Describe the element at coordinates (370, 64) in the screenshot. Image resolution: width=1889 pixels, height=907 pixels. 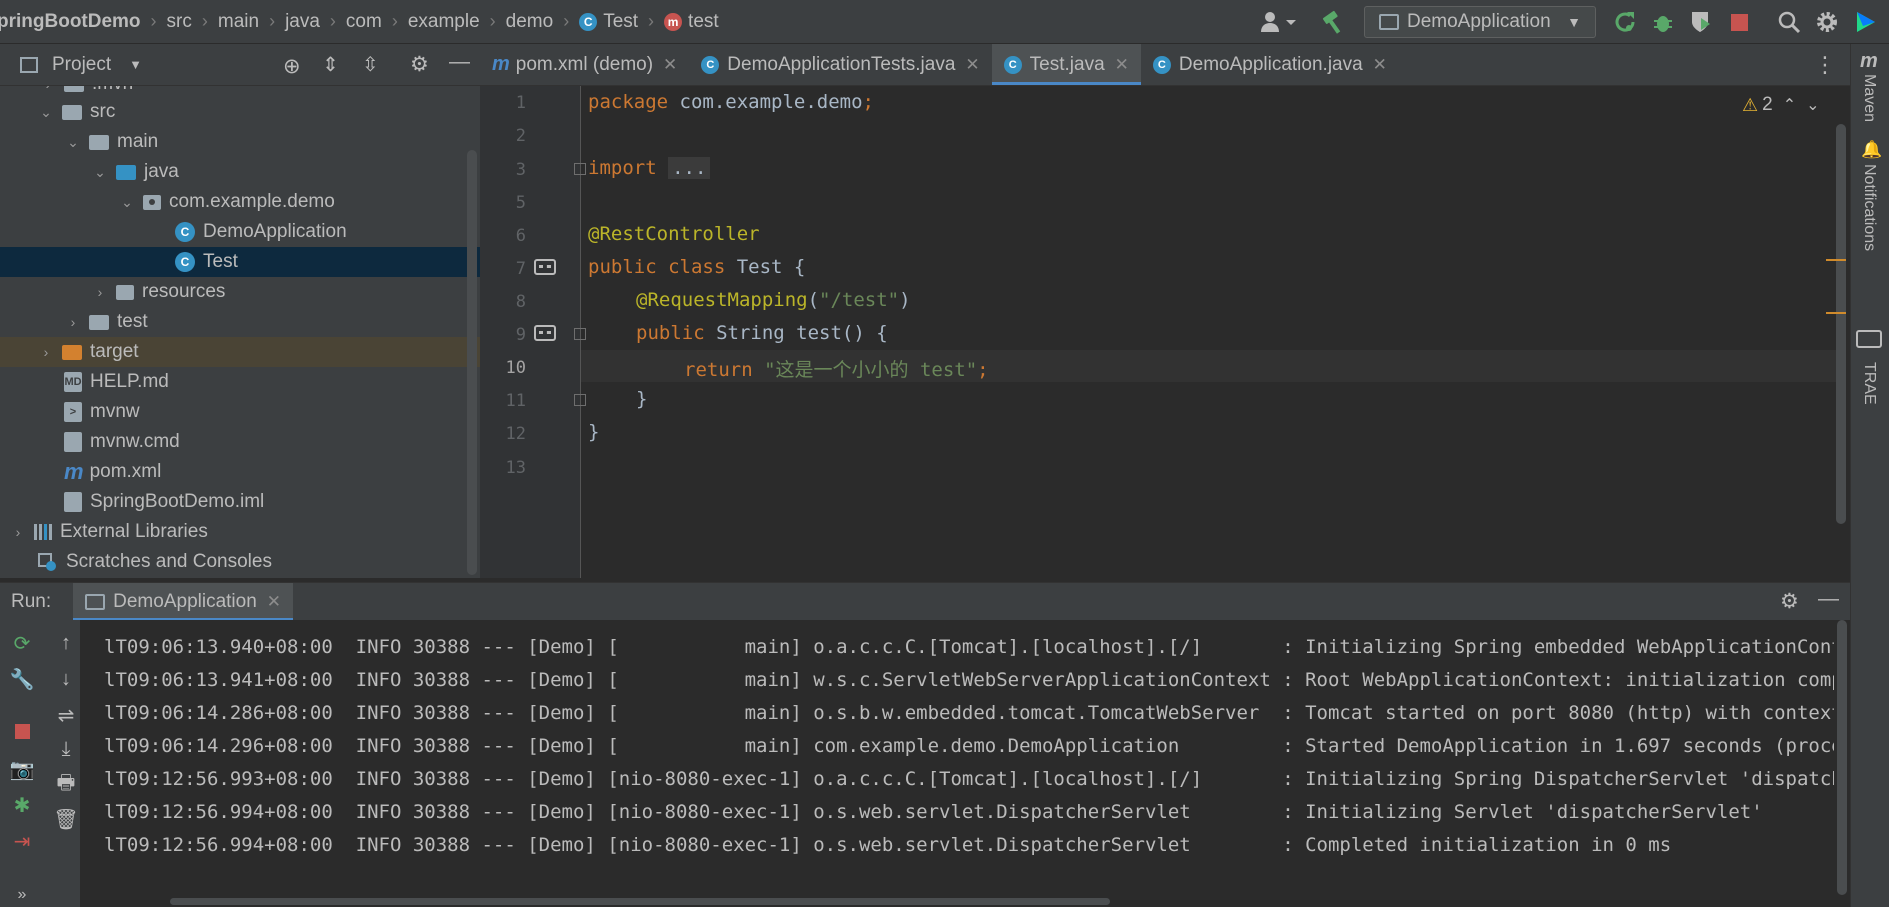
I see `collapse-all-icon: ⇳` at that location.